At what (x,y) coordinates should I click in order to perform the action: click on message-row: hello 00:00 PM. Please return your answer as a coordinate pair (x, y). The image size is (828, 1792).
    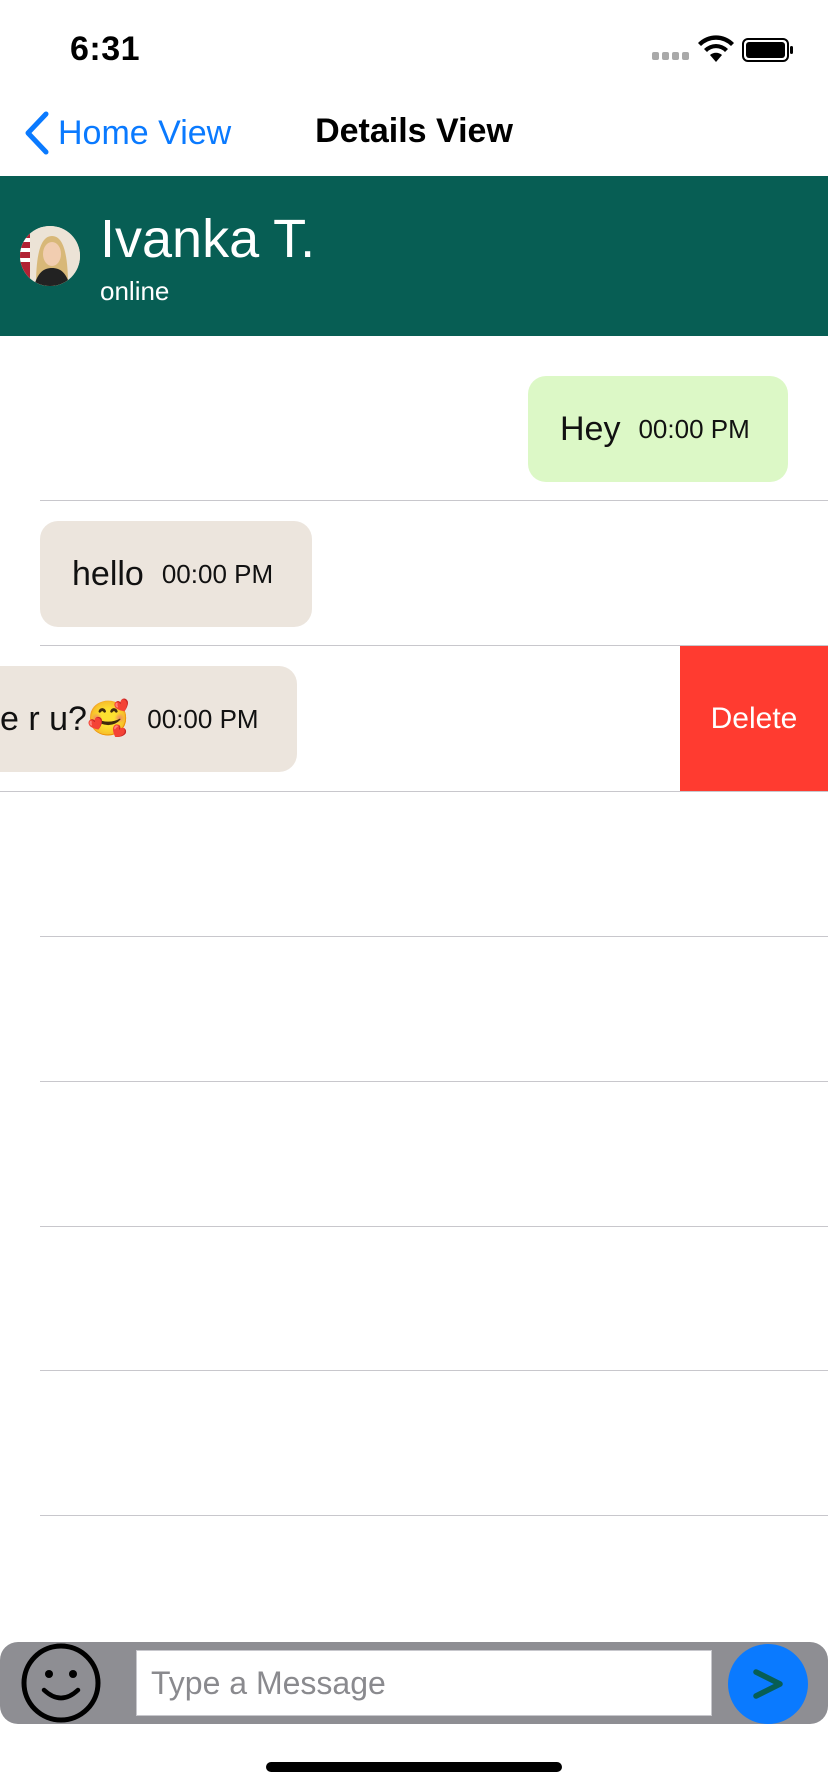
    Looking at the image, I should click on (414, 554).